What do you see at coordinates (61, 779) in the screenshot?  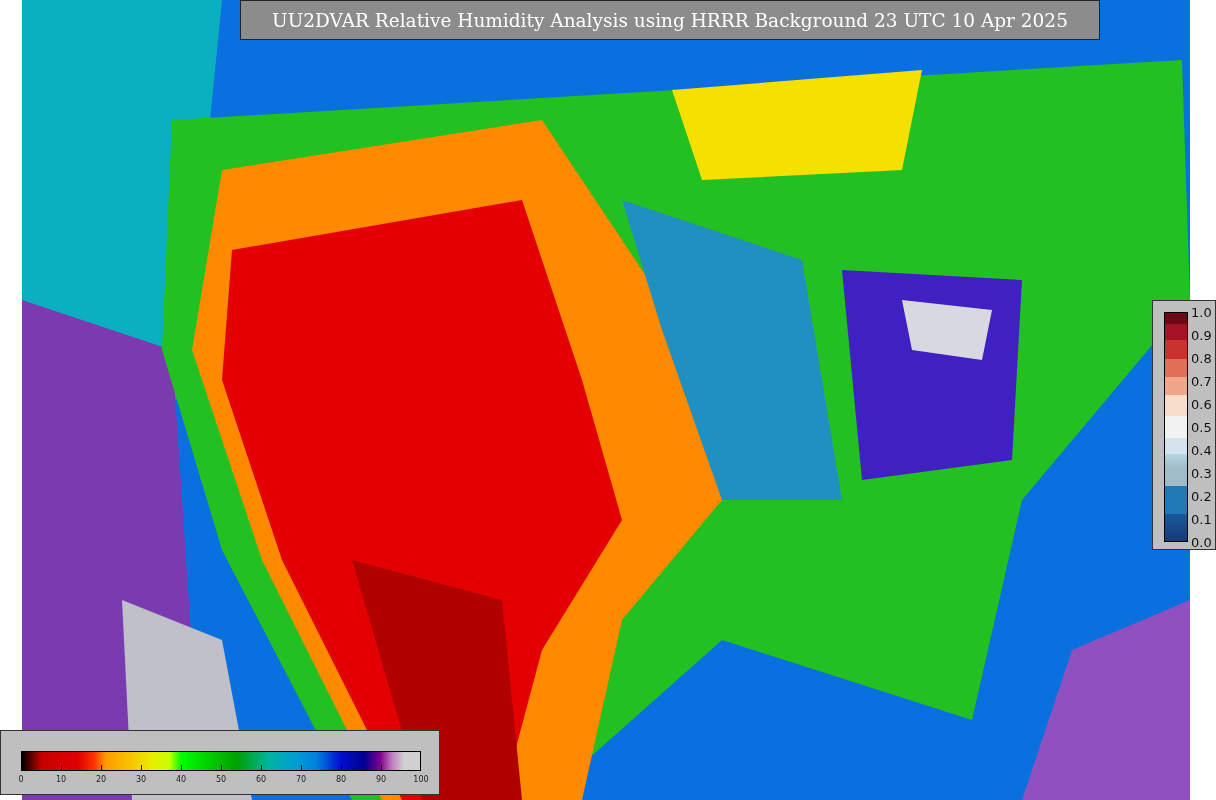 I see `colorbar-label: 10` at bounding box center [61, 779].